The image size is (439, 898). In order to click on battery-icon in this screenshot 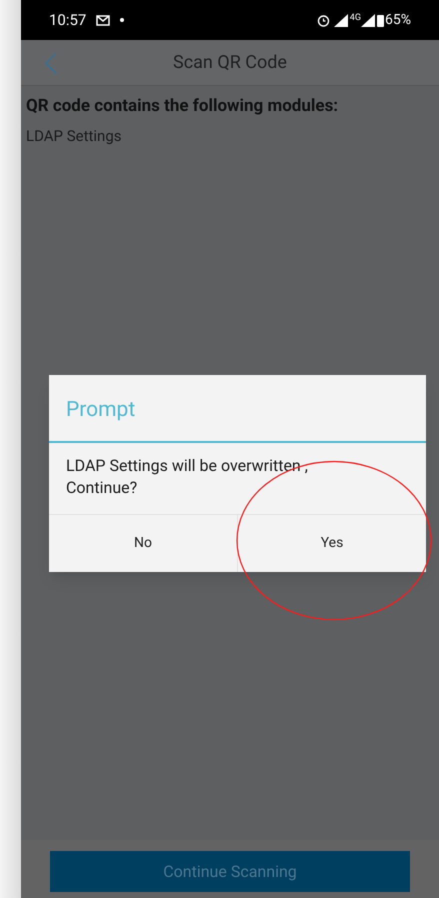, I will do `click(380, 20)`.